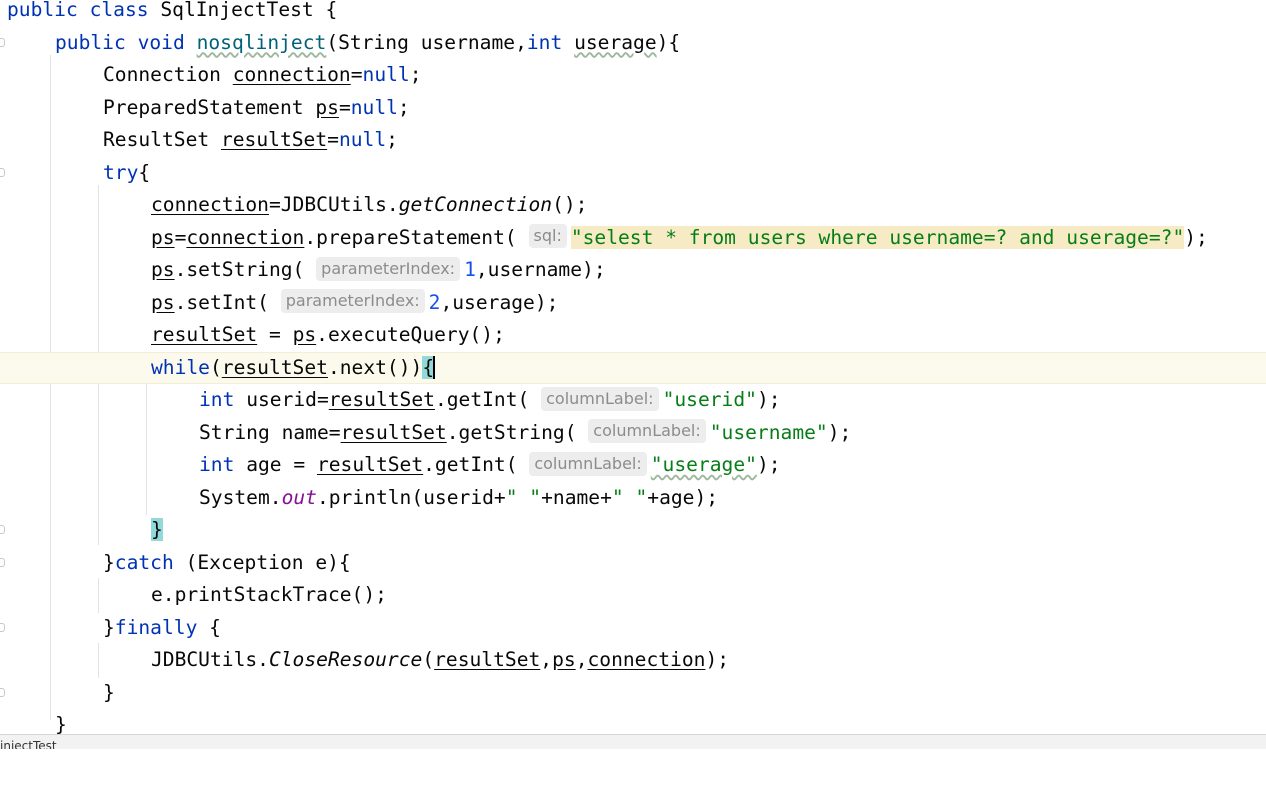  I want to click on code-line: public class SqlInjectTest {, so click(633, 13).